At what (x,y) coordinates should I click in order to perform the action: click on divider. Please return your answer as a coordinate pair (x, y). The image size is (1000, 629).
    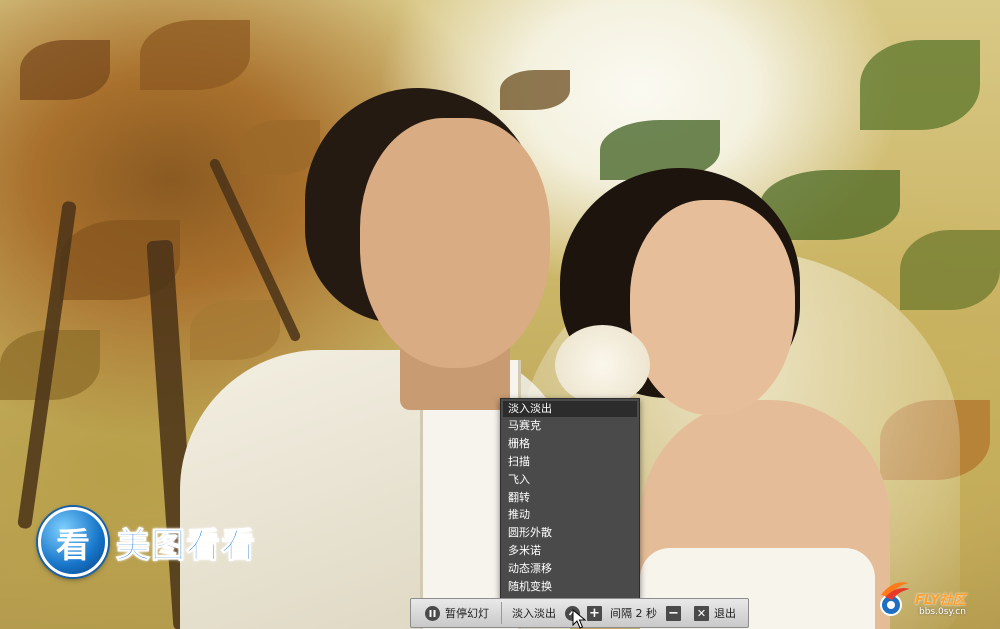
    Looking at the image, I should click on (501, 613).